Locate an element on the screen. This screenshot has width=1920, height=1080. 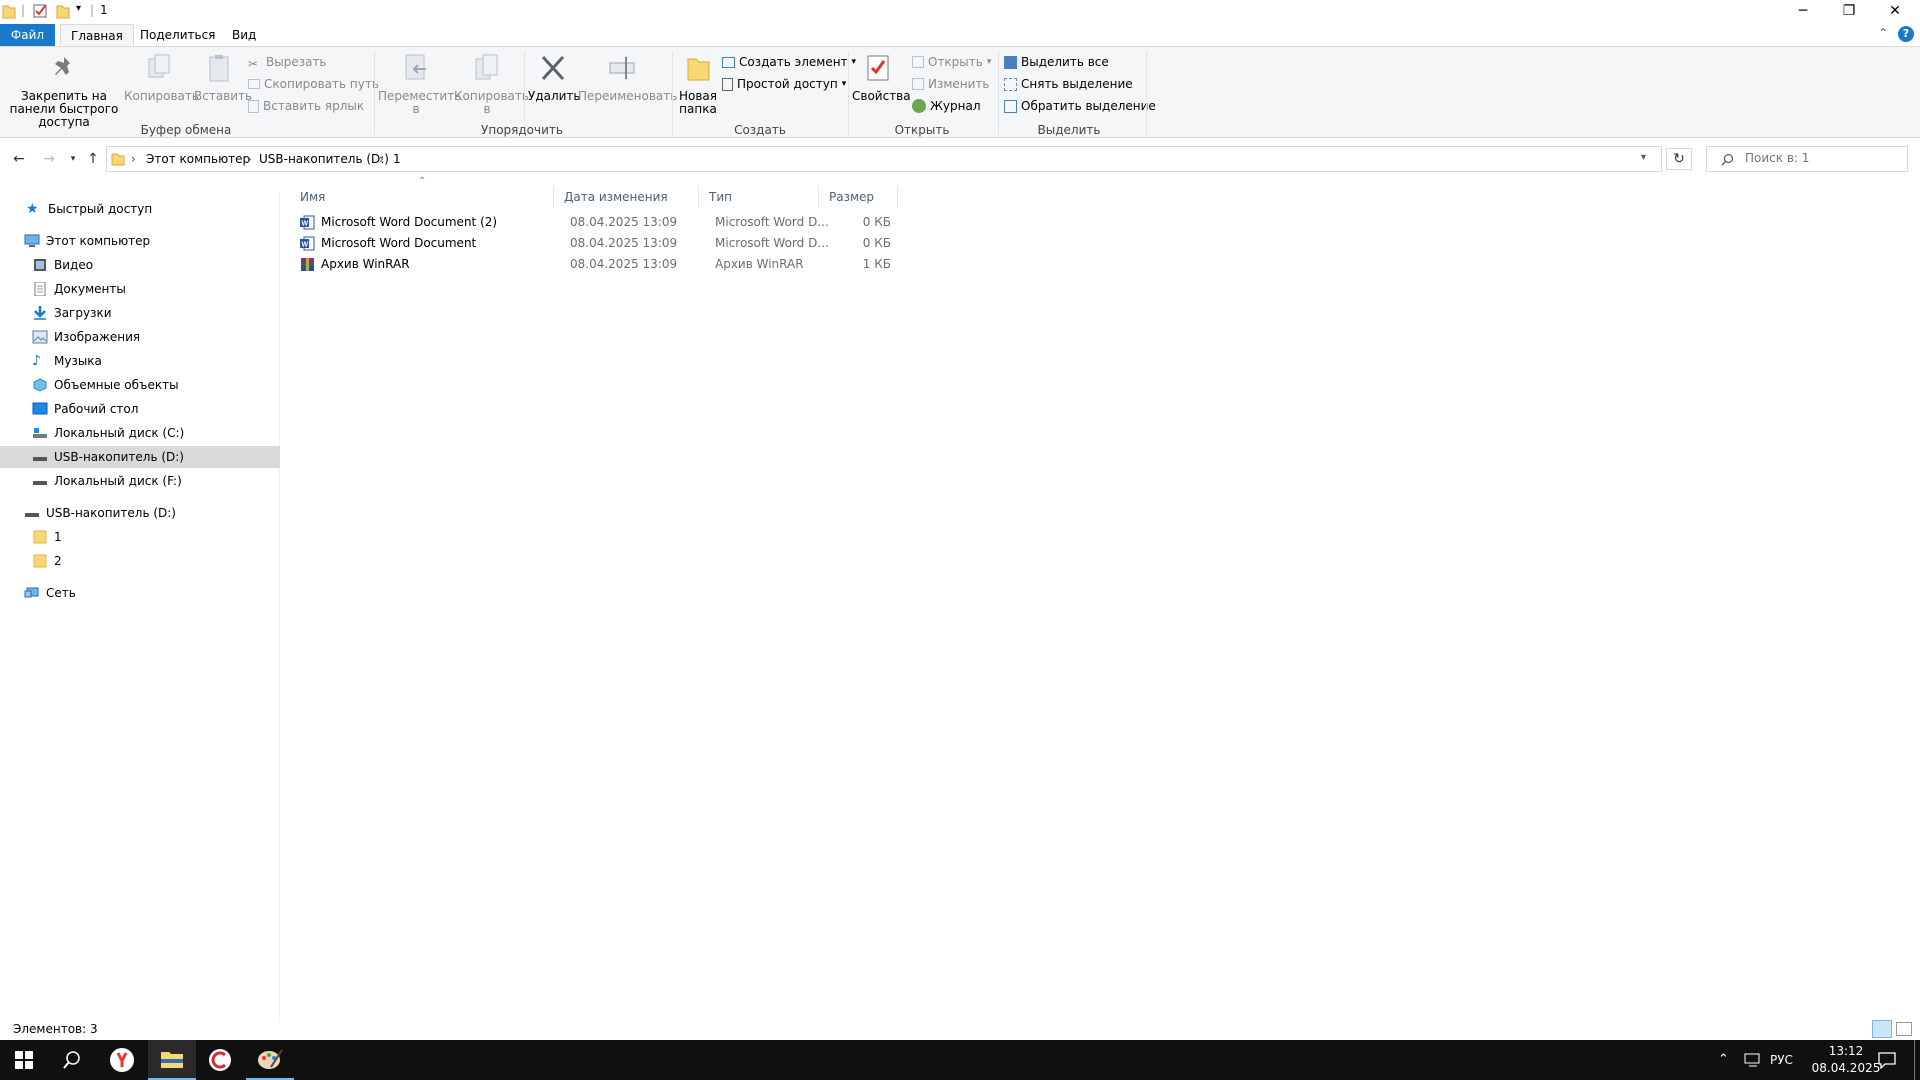
collapse-ribbon-icon: ⌃ is located at coordinates (1883, 33).